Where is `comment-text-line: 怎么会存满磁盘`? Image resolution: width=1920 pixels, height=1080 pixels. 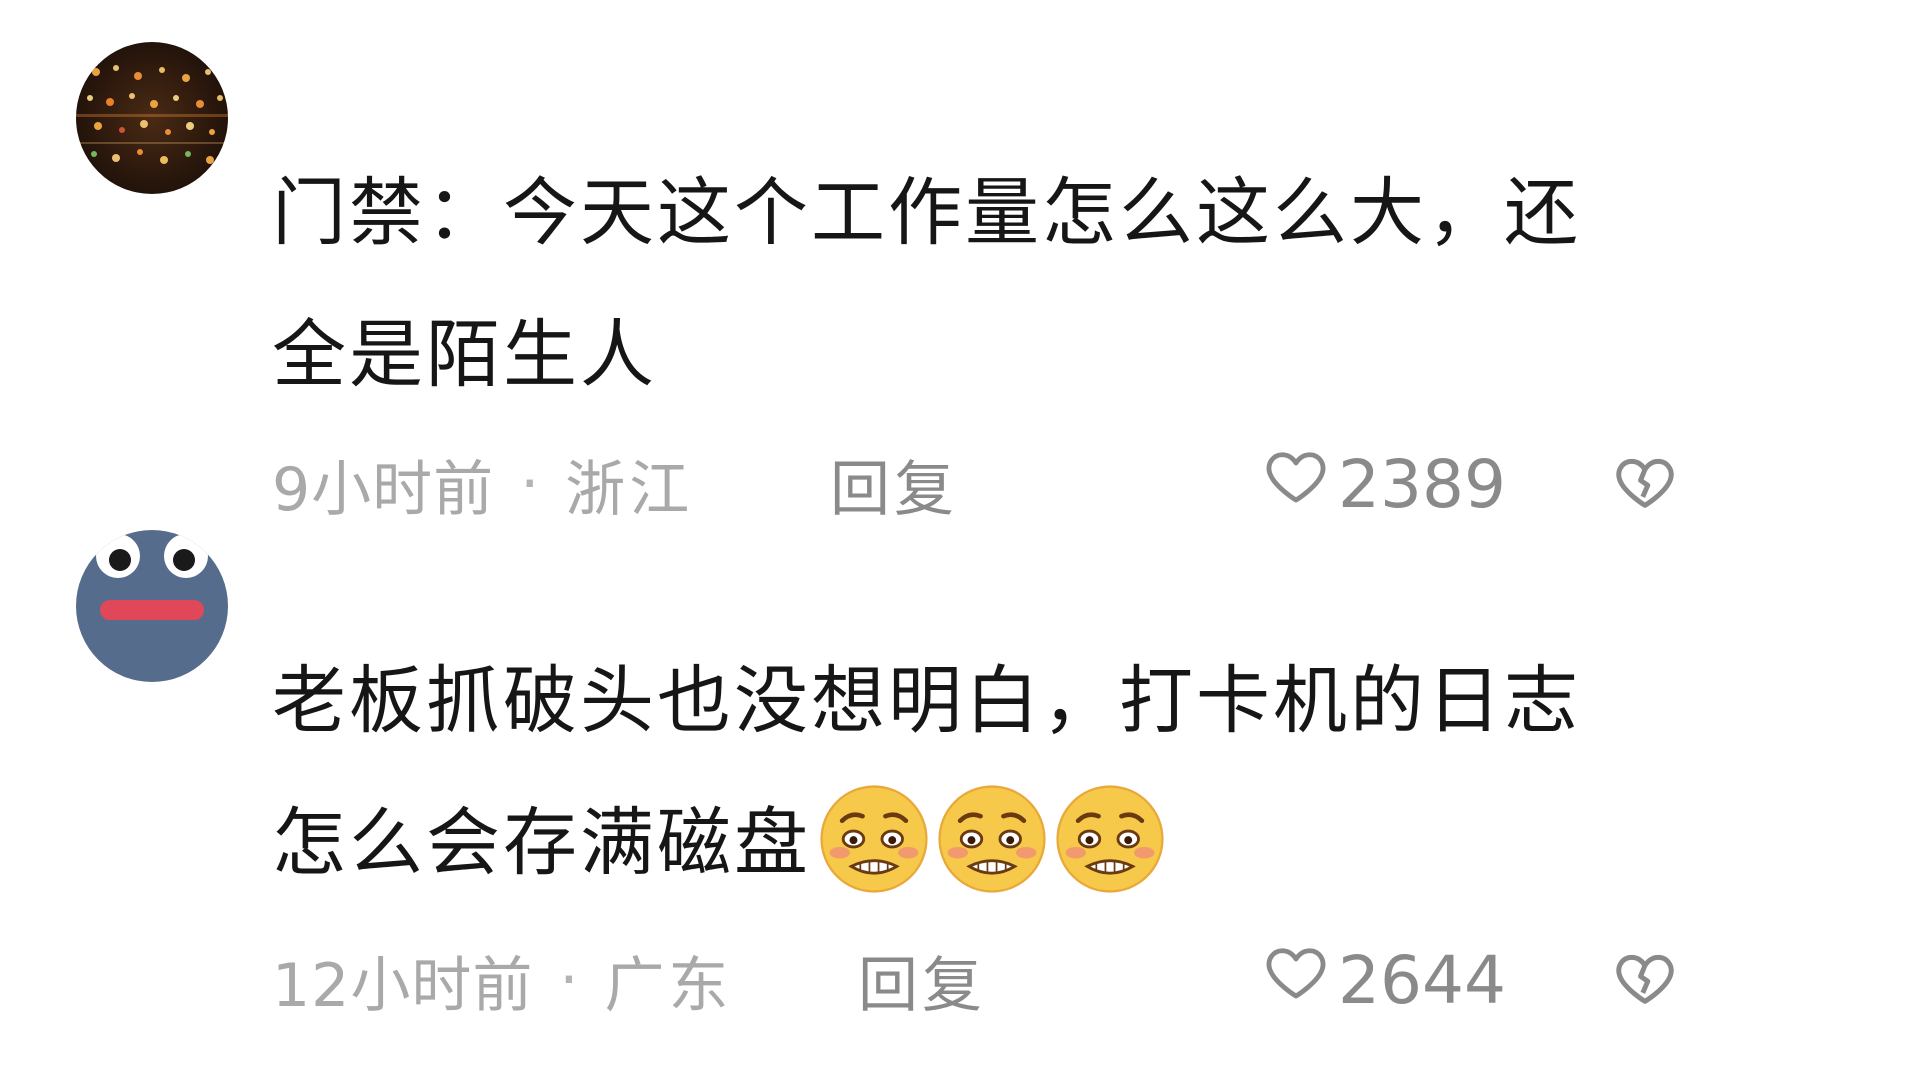 comment-text-line: 怎么会存满磁盘 is located at coordinates (987, 843).